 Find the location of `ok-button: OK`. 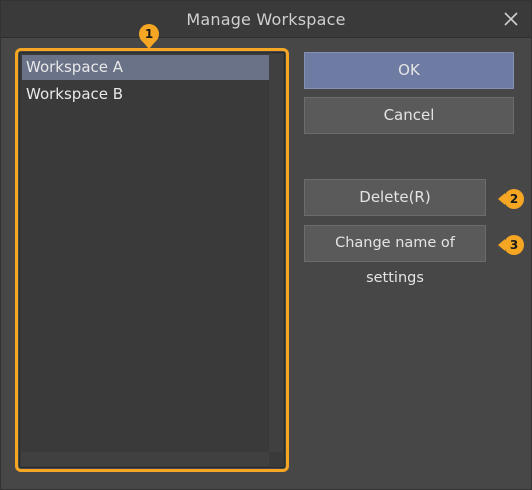

ok-button: OK is located at coordinates (409, 70).